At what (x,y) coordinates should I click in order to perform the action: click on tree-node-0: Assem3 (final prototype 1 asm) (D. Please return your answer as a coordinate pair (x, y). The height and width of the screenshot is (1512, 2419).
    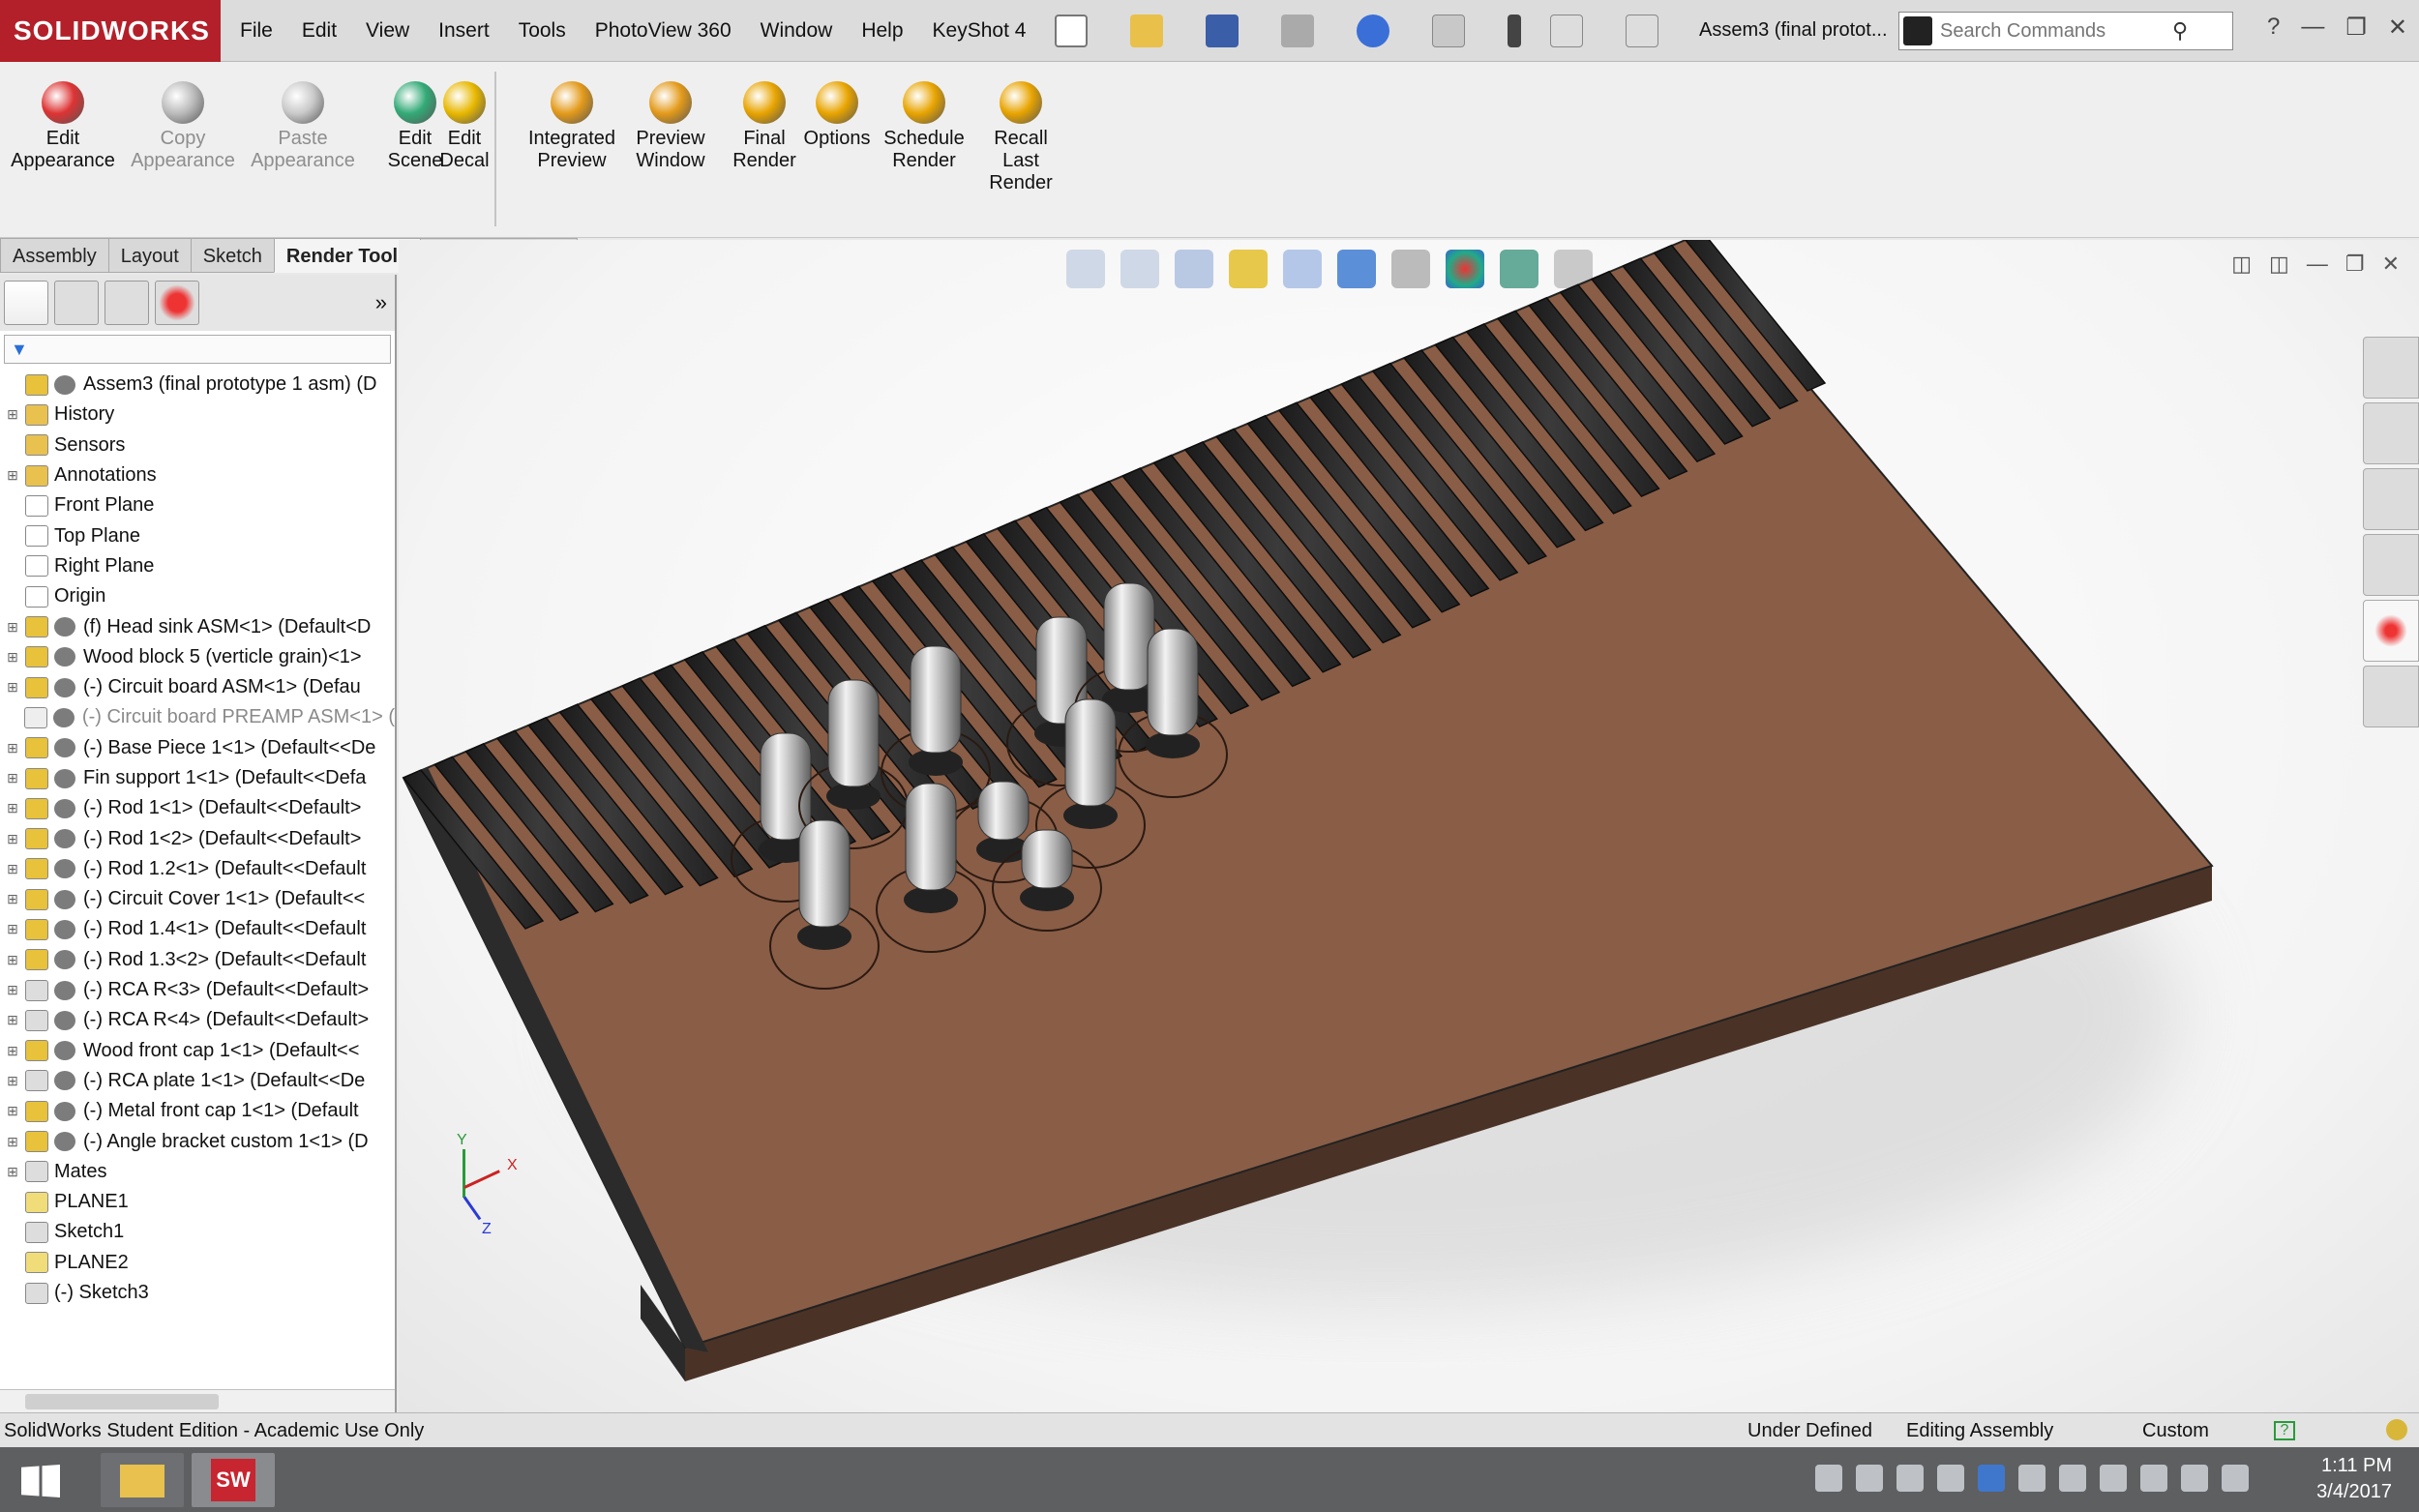
    Looking at the image, I should click on (198, 385).